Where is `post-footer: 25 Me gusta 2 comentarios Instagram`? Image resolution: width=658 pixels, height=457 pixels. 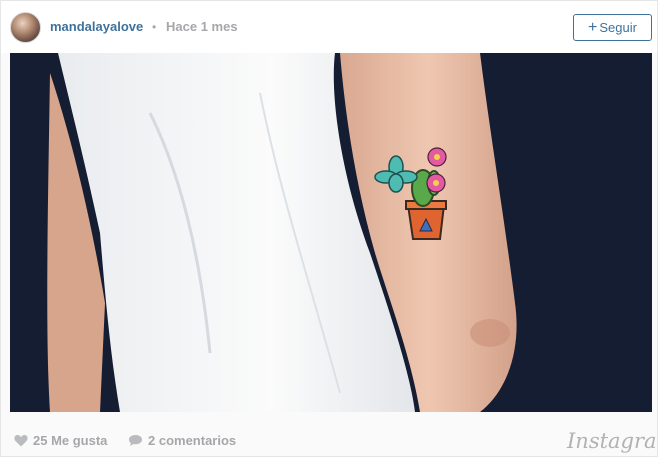 post-footer: 25 Me gusta 2 comentarios Instagram is located at coordinates (329, 439).